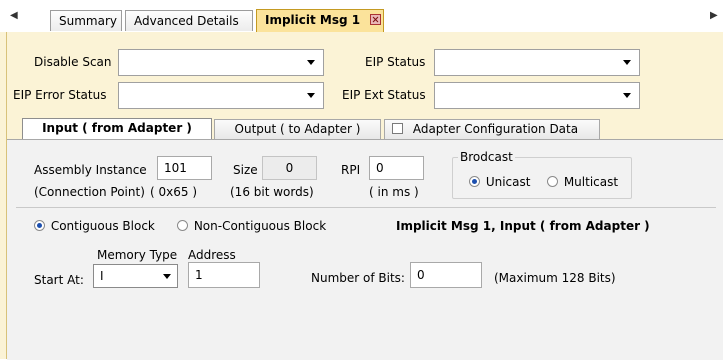  Describe the element at coordinates (102, 276) in the screenshot. I see `memory-type-value: I` at that location.